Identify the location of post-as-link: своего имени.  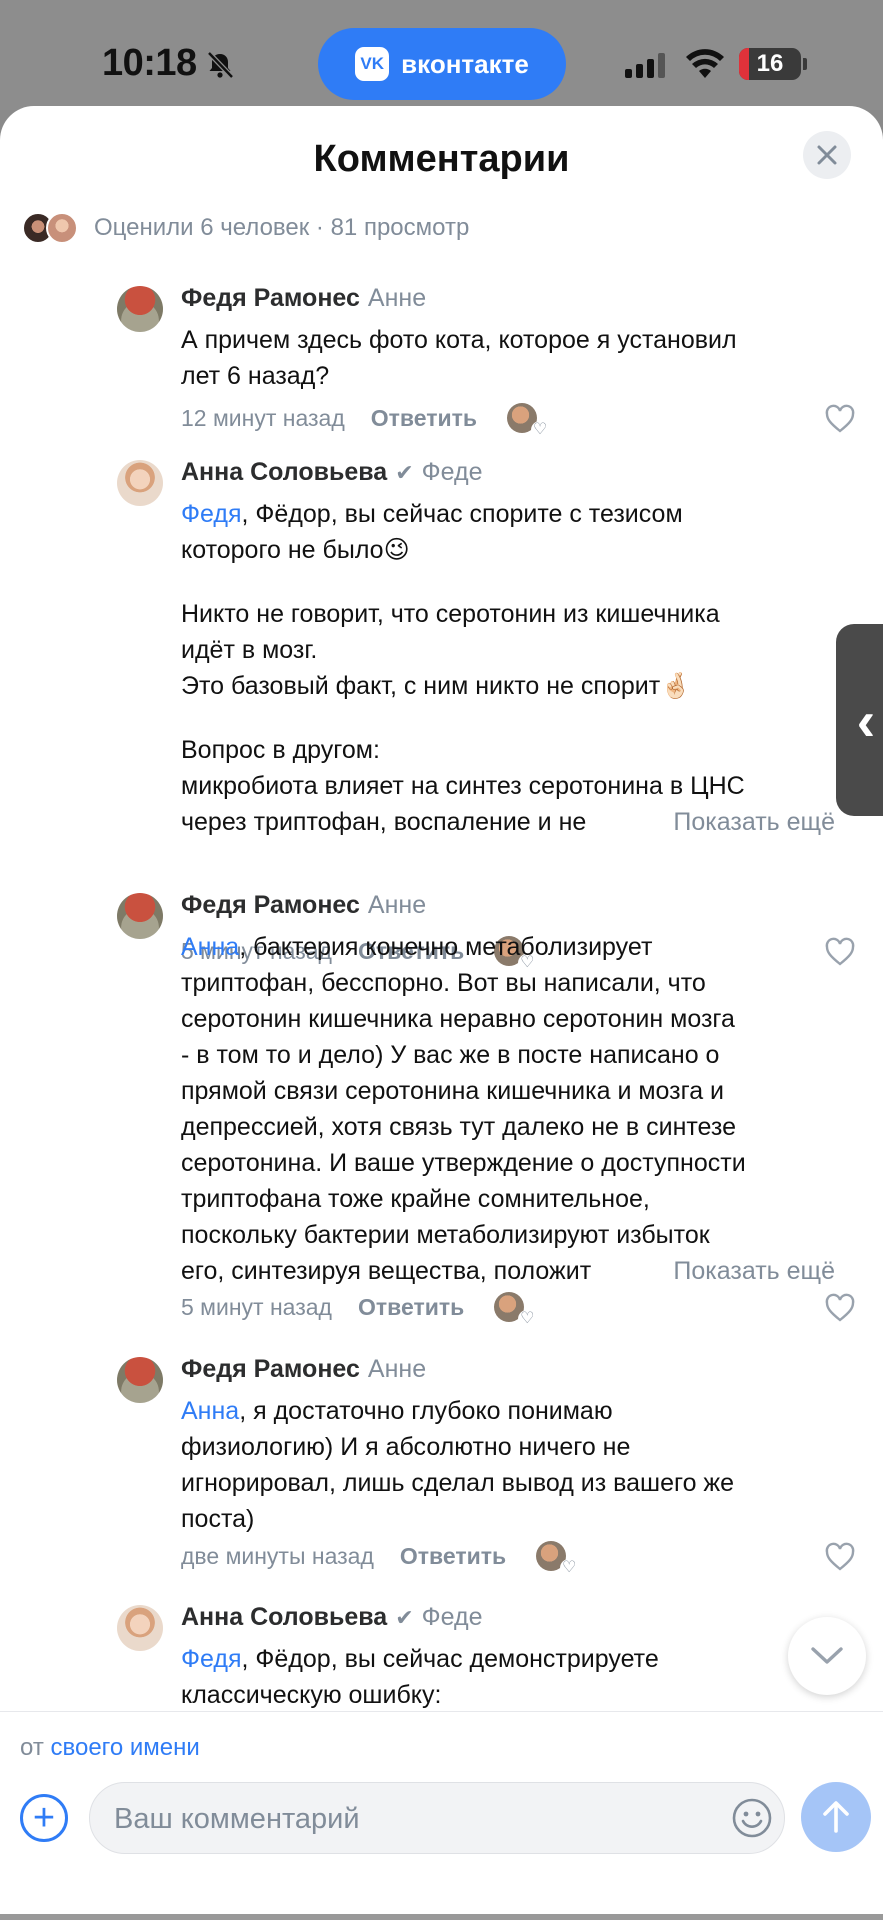
(124, 1747).